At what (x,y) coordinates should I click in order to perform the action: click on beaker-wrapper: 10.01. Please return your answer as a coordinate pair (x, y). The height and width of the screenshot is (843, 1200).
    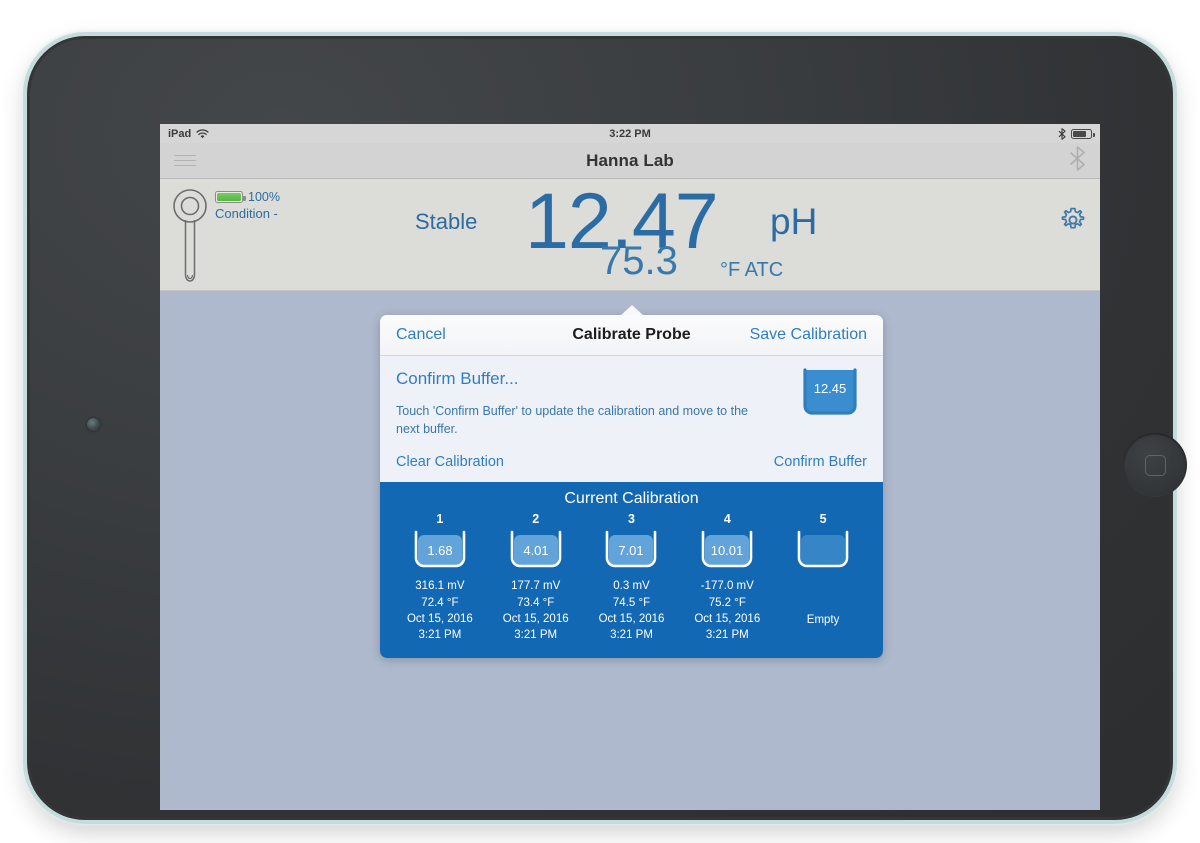
    Looking at the image, I should click on (727, 550).